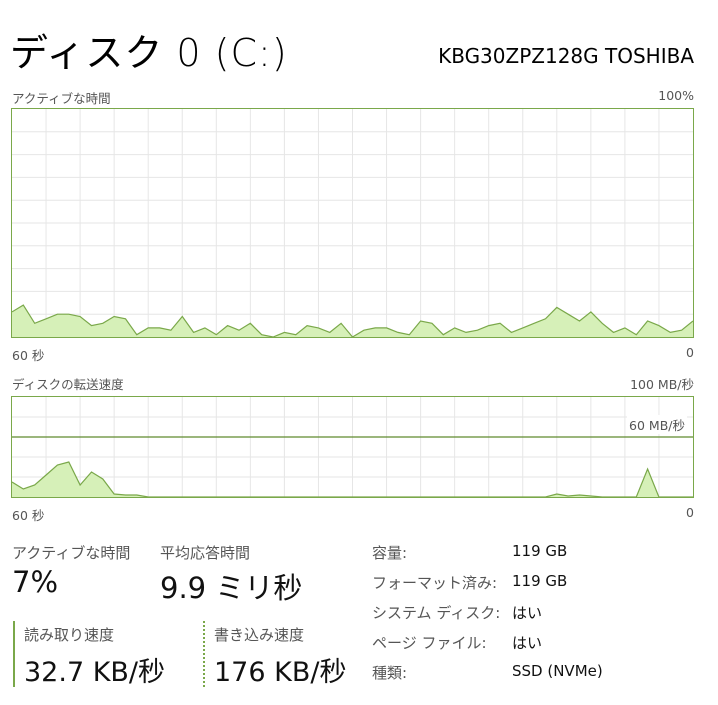  Describe the element at coordinates (204, 654) in the screenshot. I see `write-speed-indicator` at that location.